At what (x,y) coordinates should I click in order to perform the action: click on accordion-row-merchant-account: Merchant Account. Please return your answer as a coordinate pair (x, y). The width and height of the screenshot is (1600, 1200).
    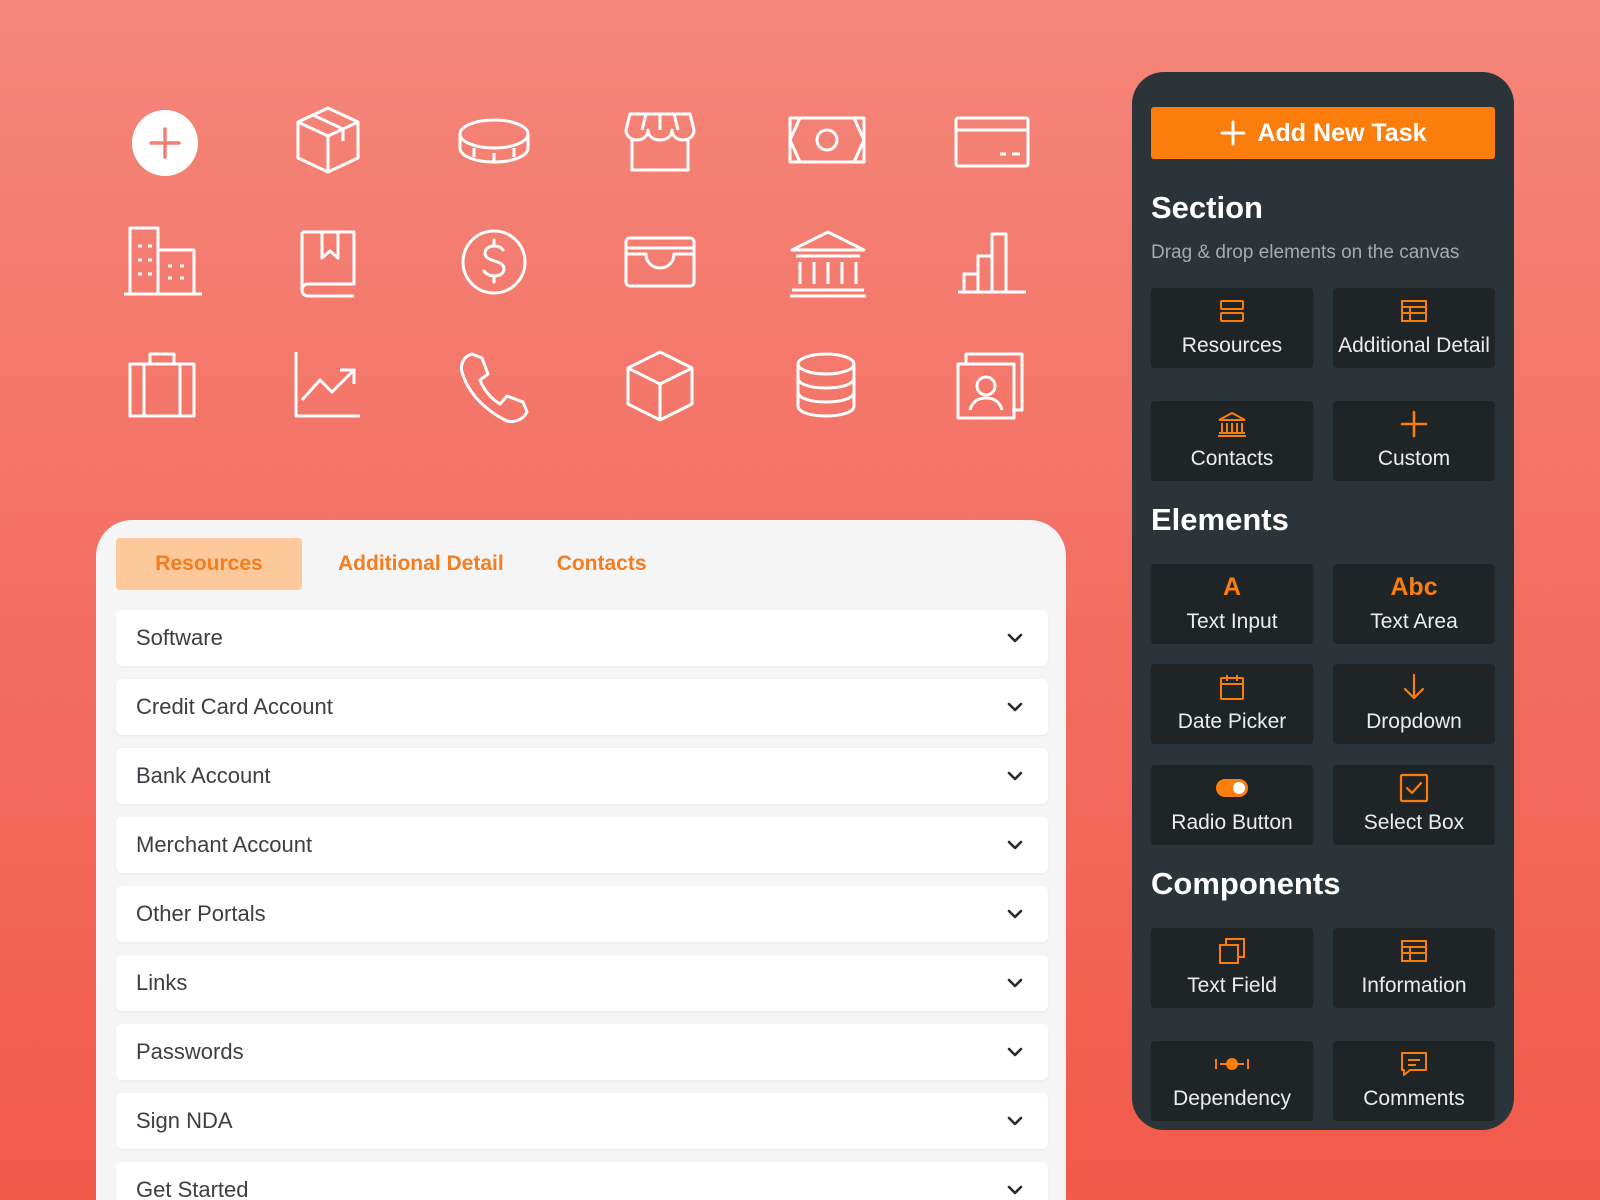
    Looking at the image, I should click on (582, 845).